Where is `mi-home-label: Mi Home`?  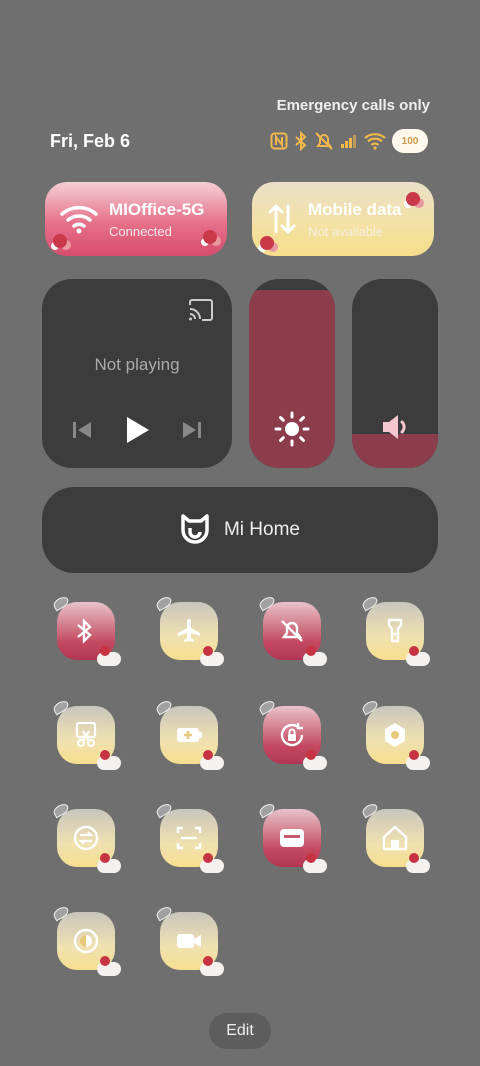
mi-home-label: Mi Home is located at coordinates (261, 529).